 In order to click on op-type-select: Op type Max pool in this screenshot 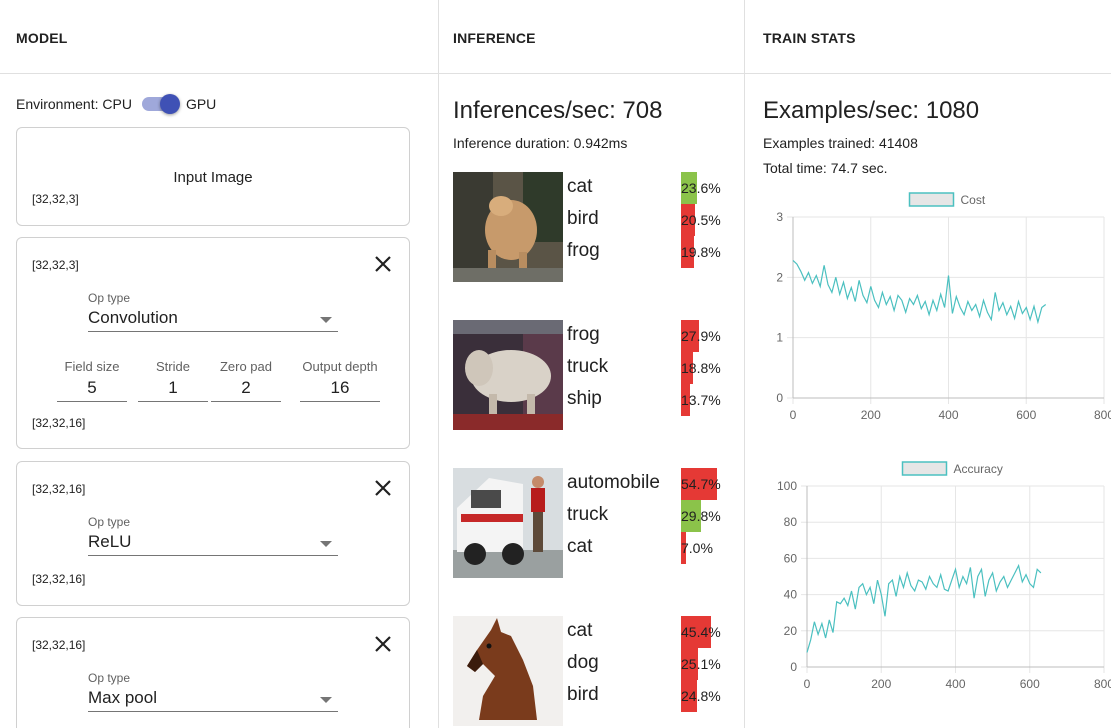, I will do `click(213, 691)`.